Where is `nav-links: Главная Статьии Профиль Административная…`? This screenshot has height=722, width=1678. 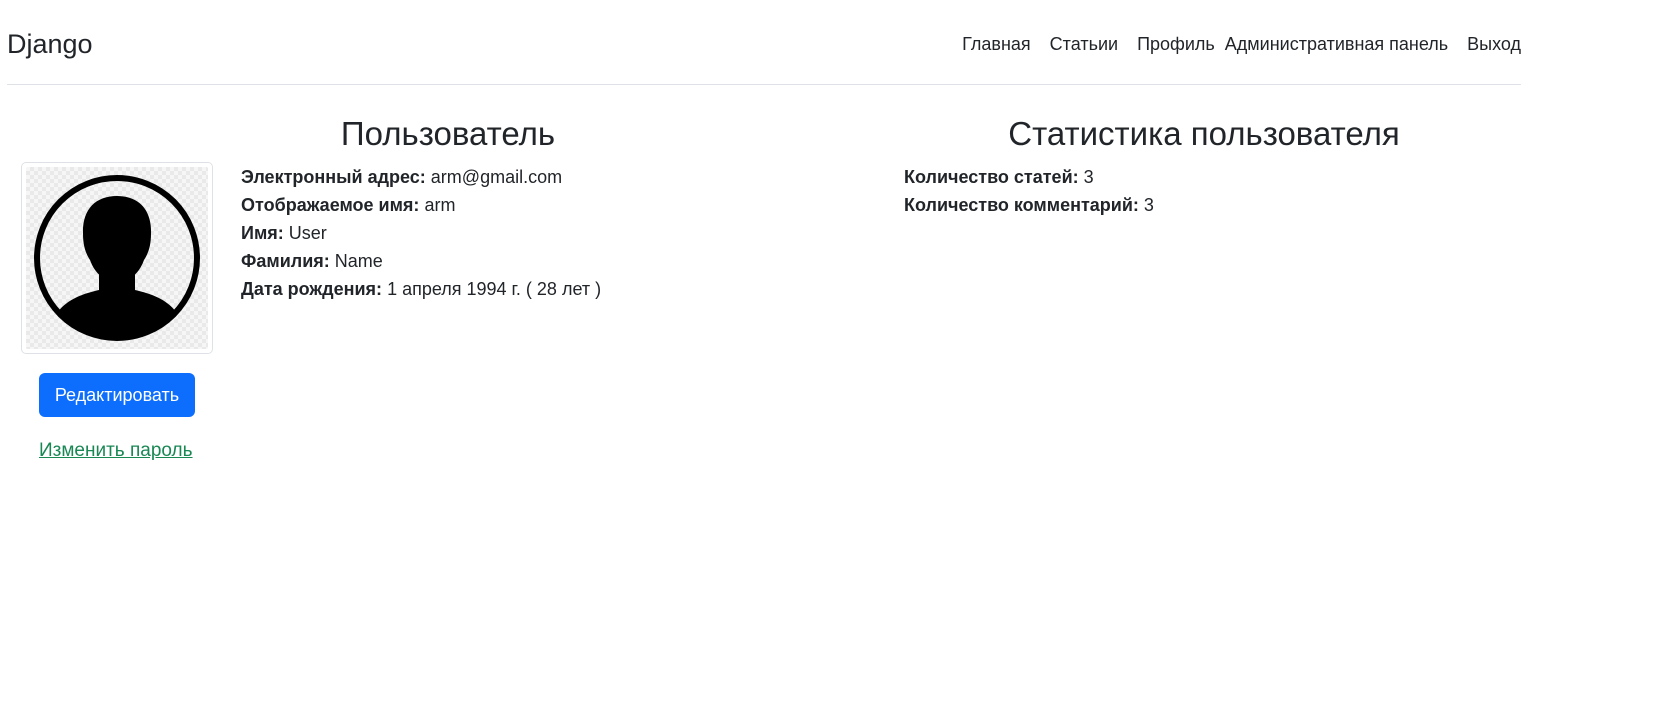 nav-links: Главная Статьии Профиль Административная… is located at coordinates (1232, 44).